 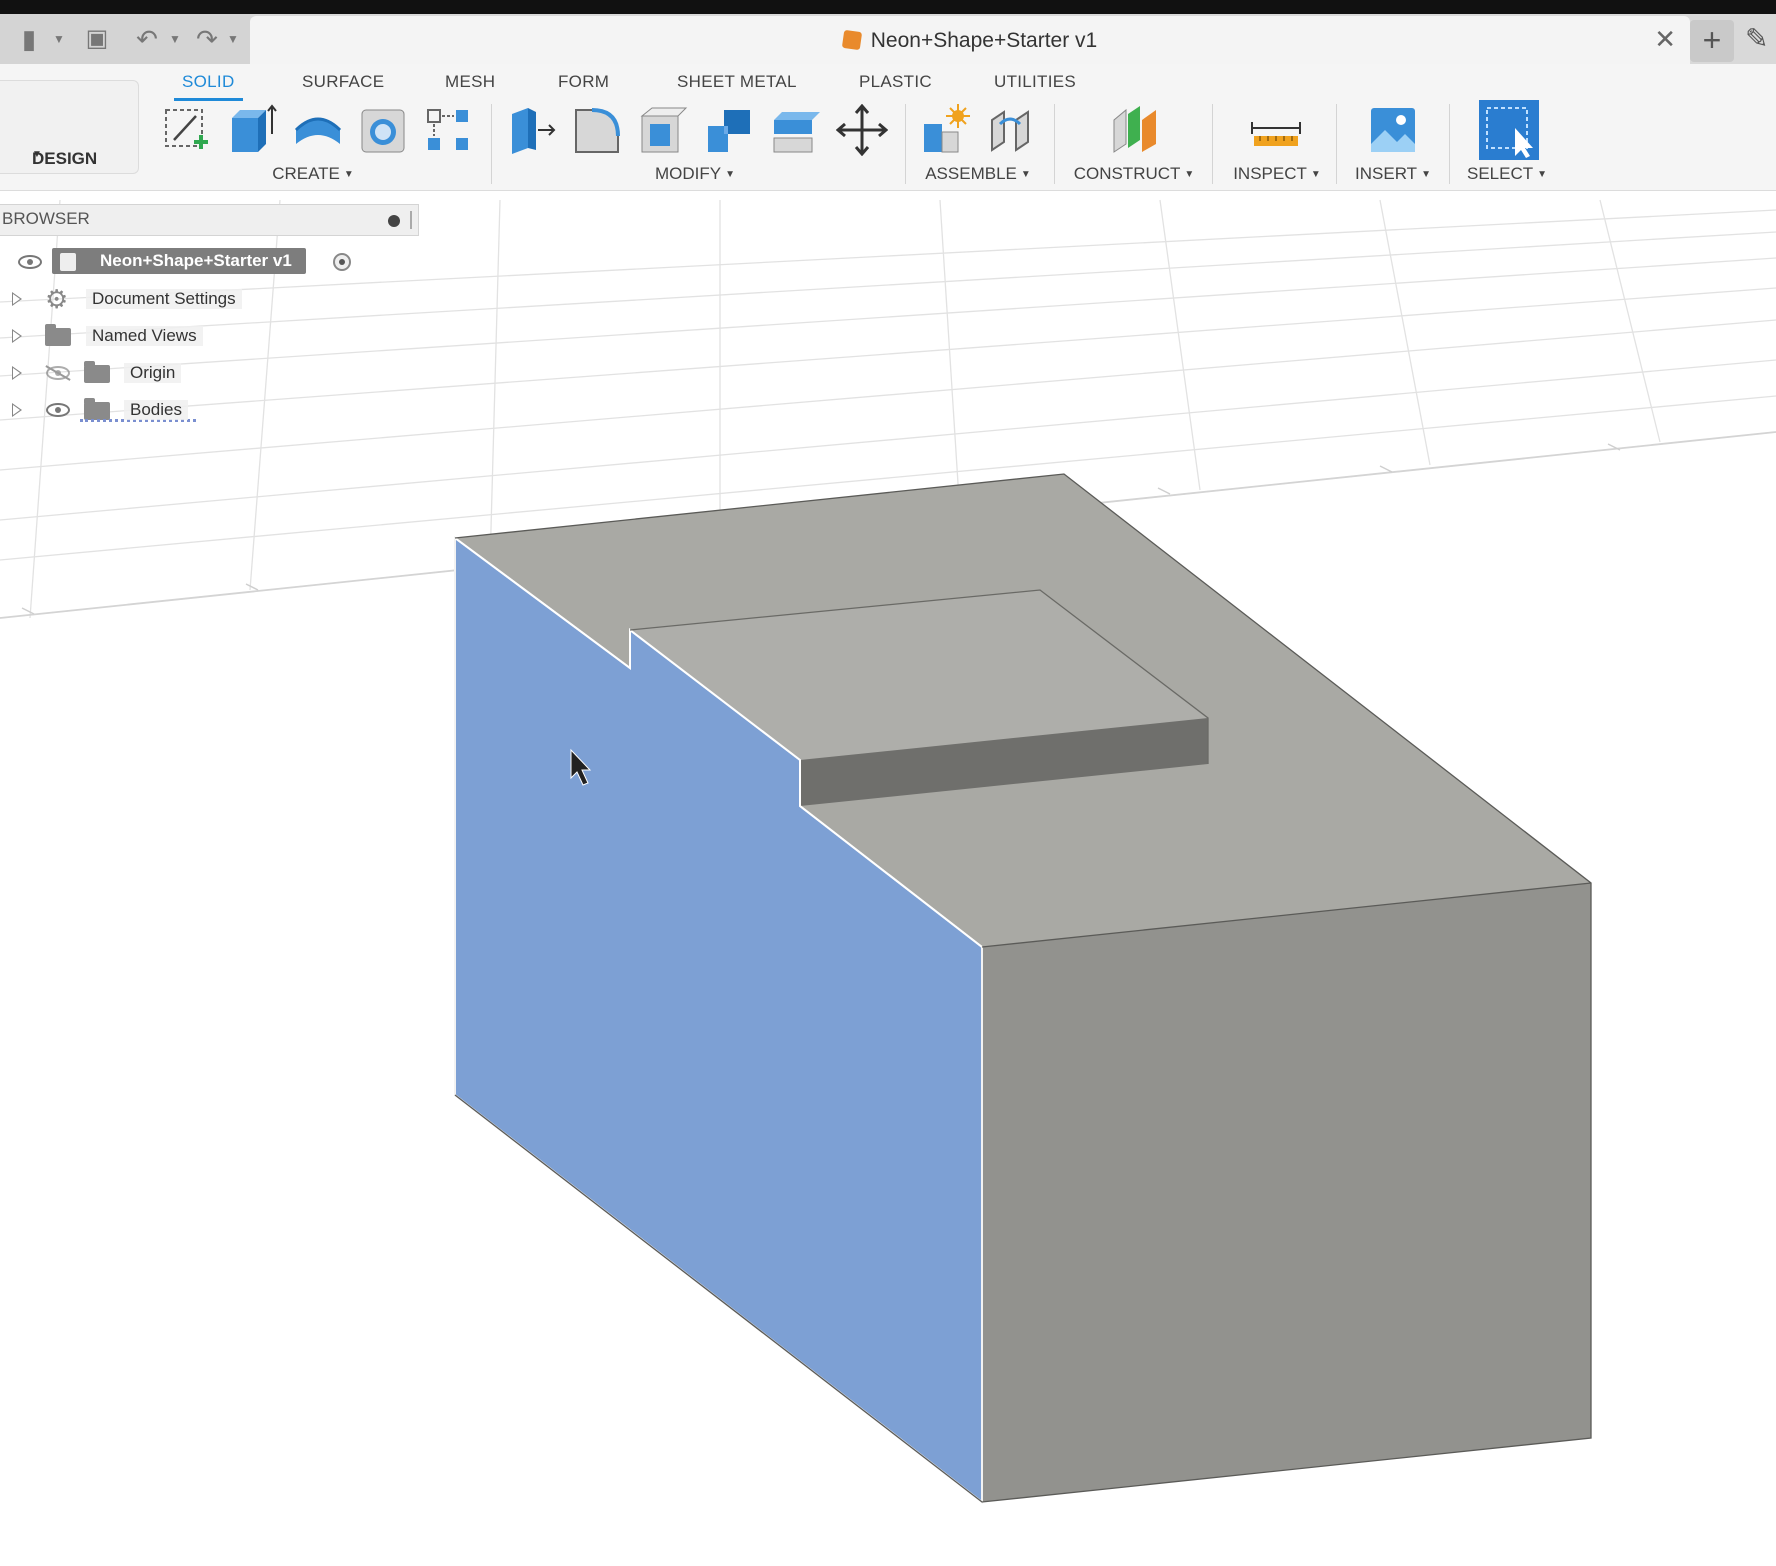 What do you see at coordinates (57, 299) in the screenshot?
I see `gear-icon: ⚙` at bounding box center [57, 299].